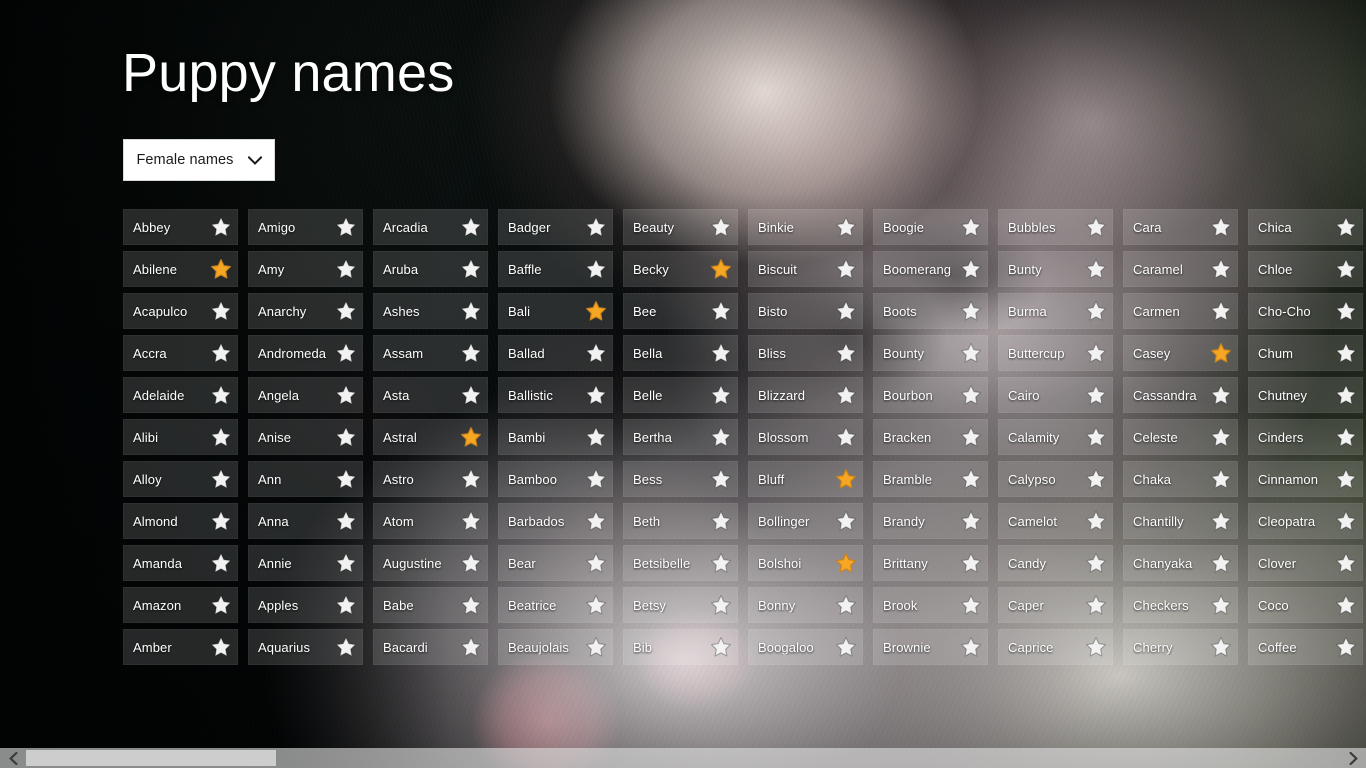 This screenshot has height=768, width=1366. I want to click on name-tile: Brook, so click(930, 605).